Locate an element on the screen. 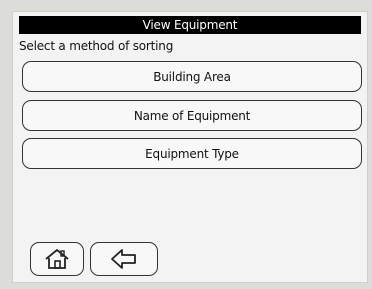 This screenshot has width=372, height=289. back-button is located at coordinates (124, 259).